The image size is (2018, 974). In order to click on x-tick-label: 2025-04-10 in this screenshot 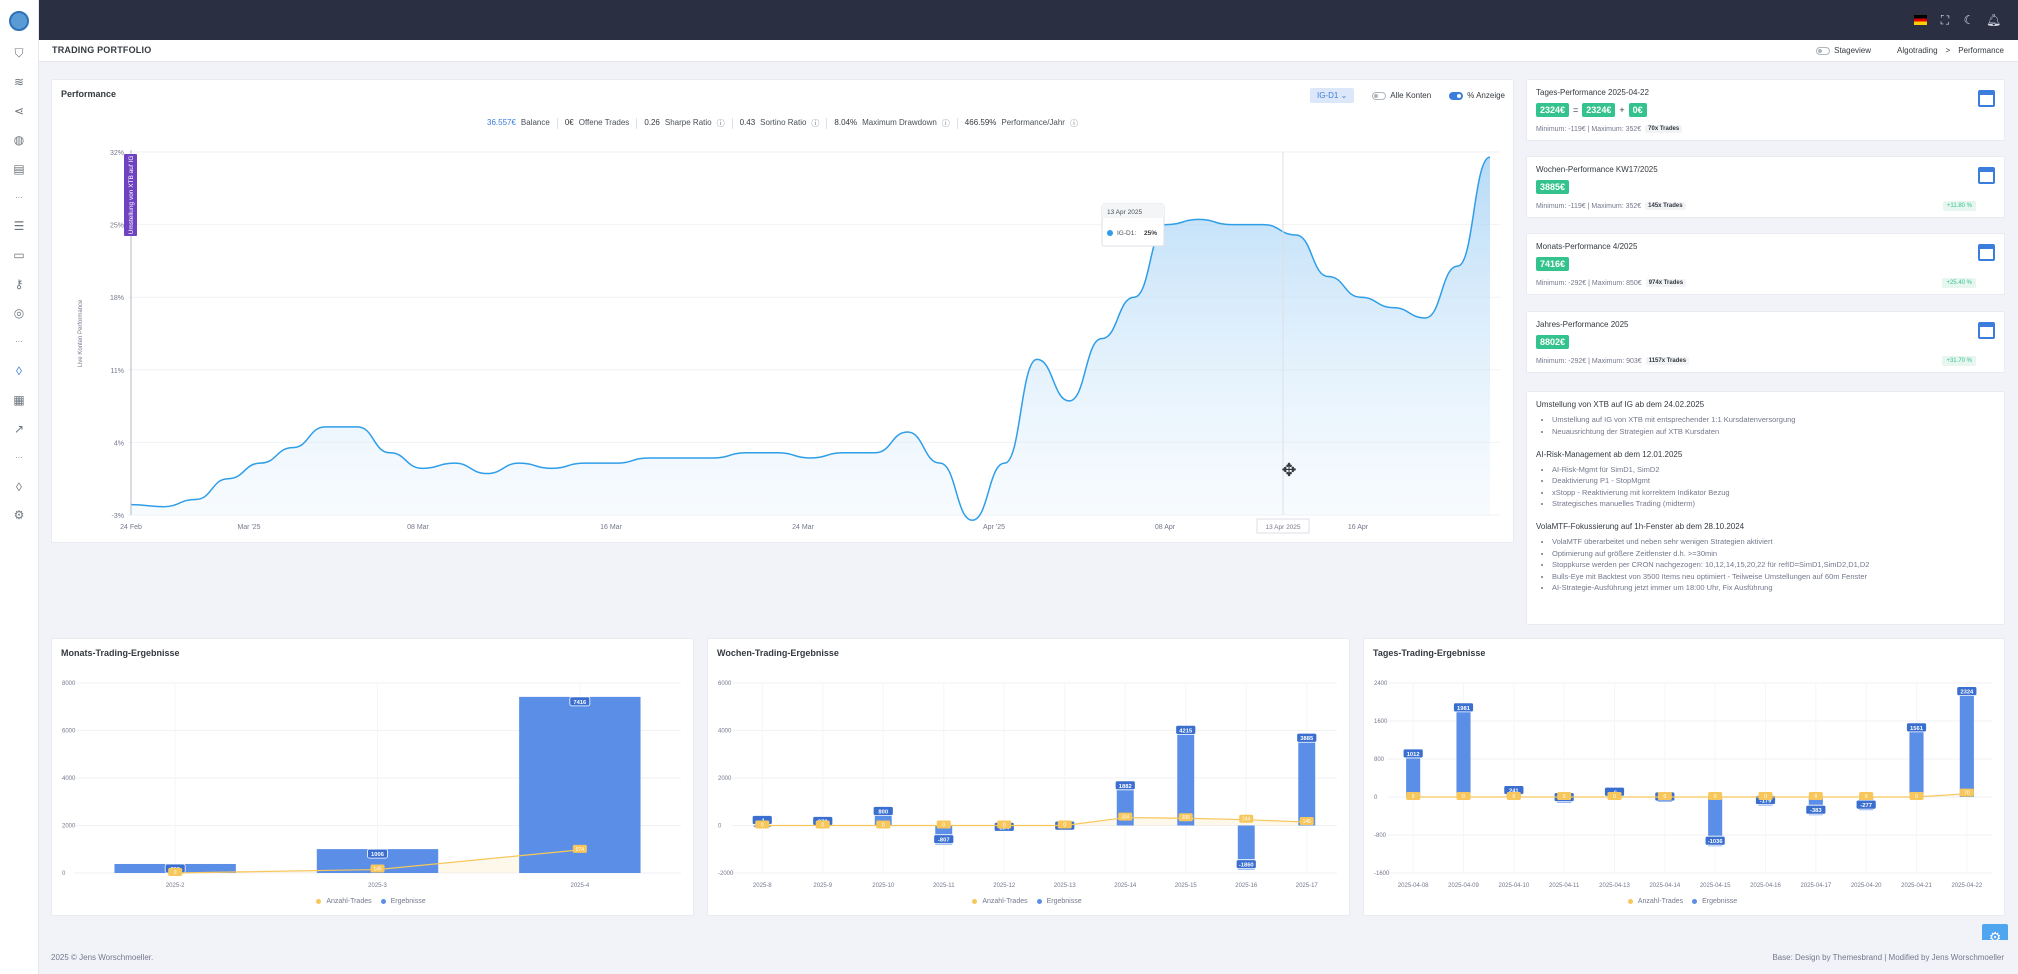, I will do `click(1513, 886)`.